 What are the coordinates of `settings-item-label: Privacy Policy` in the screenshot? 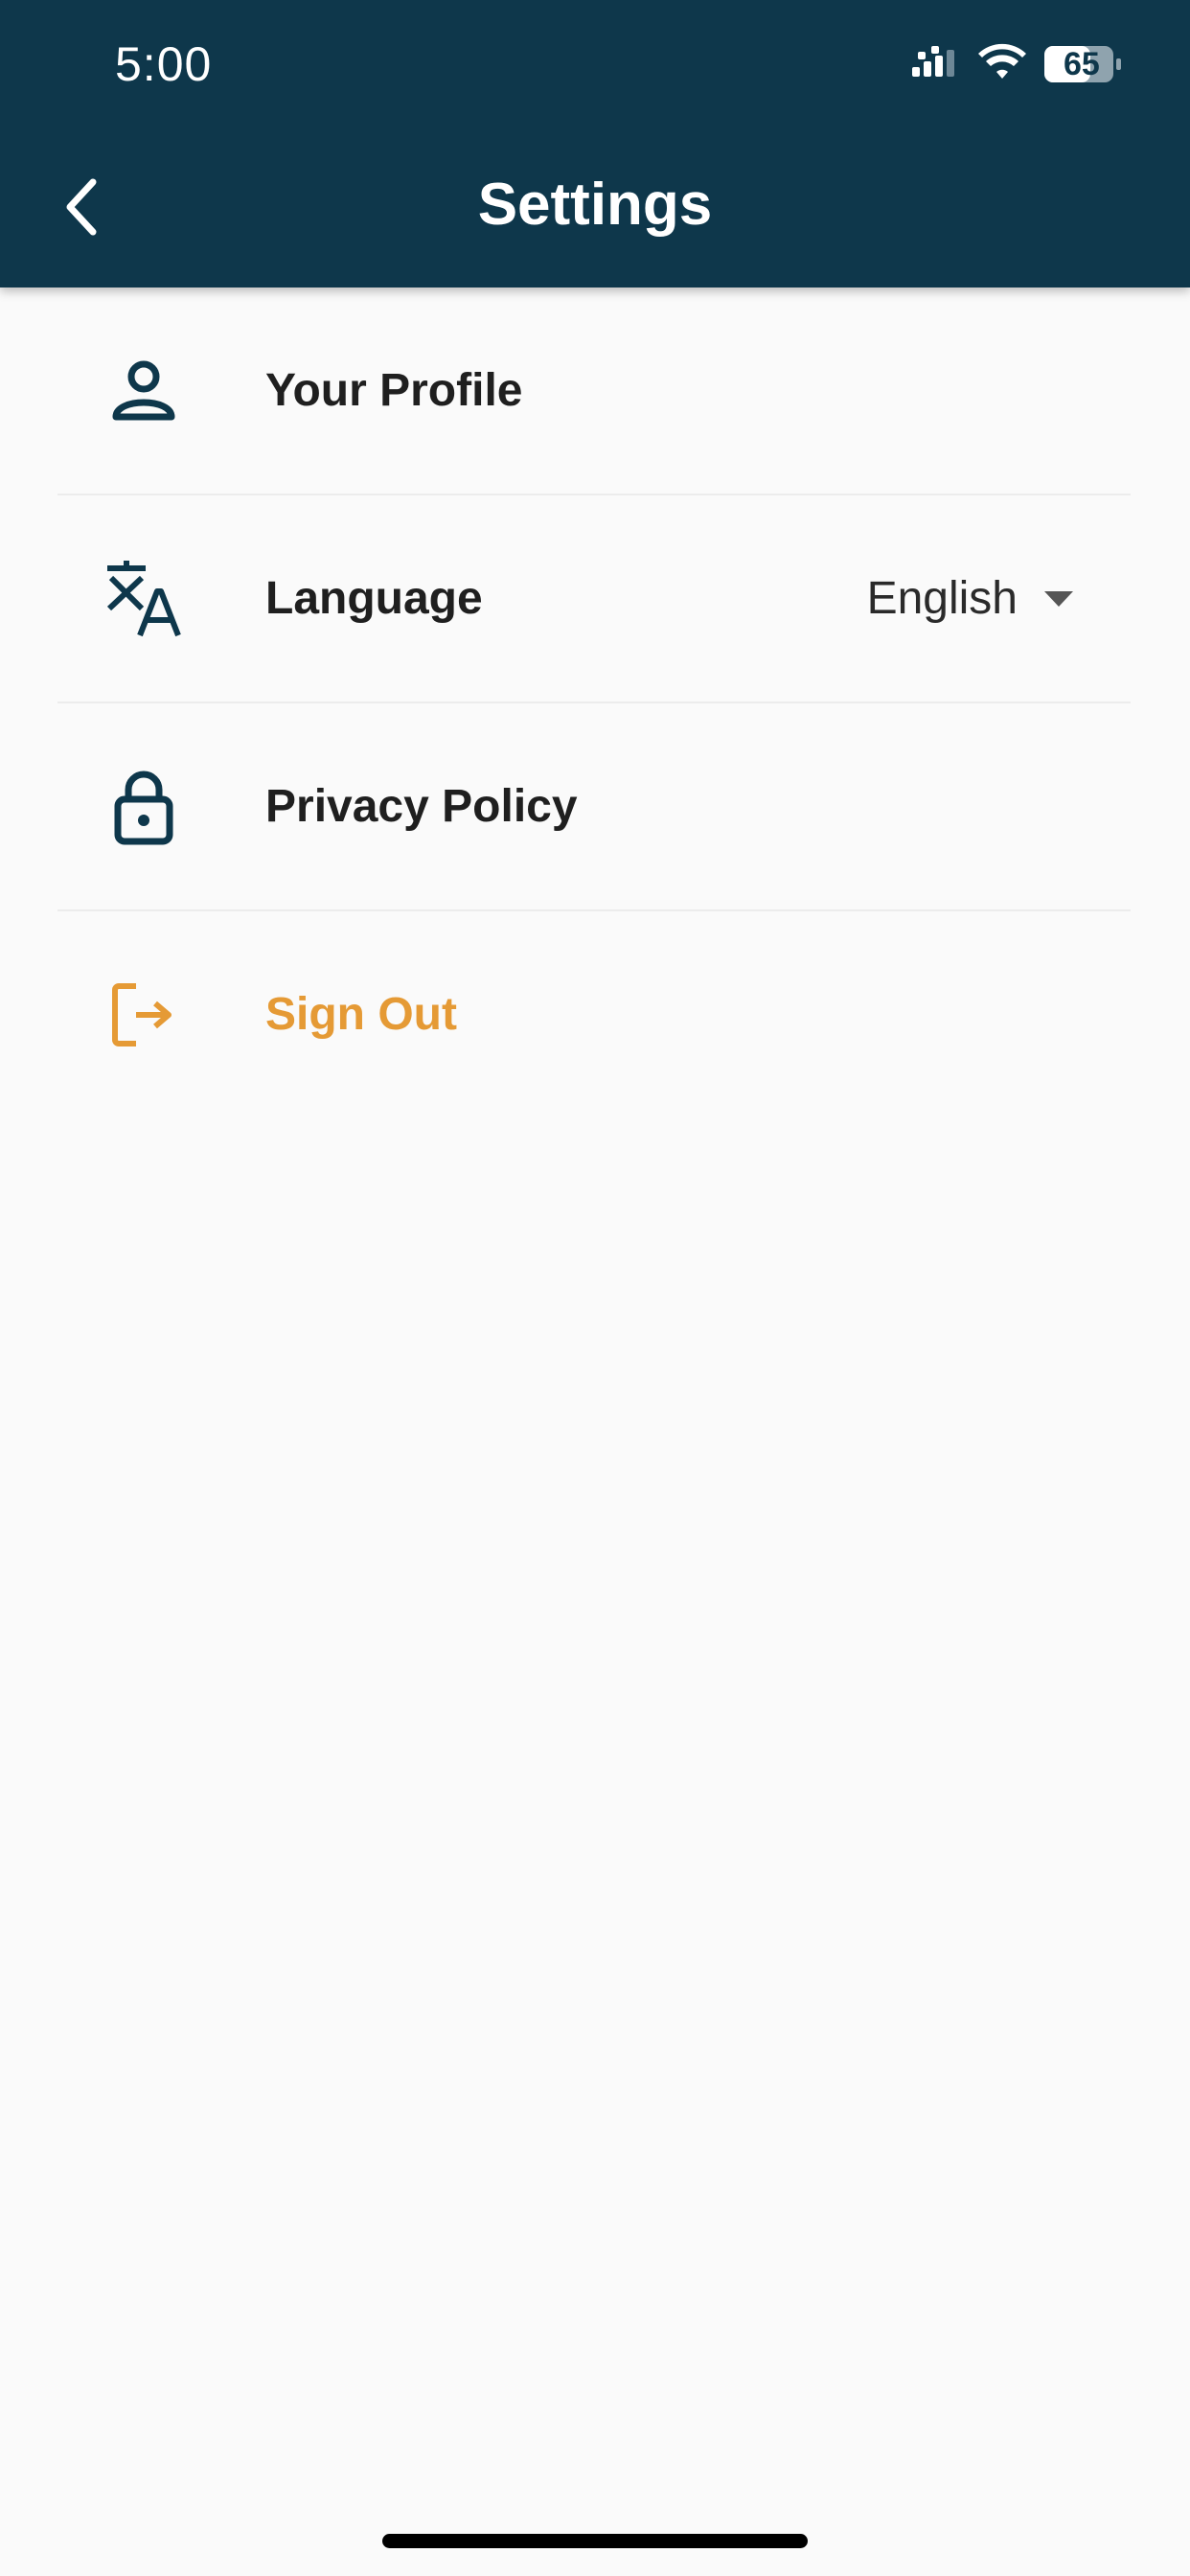 It's located at (421, 806).